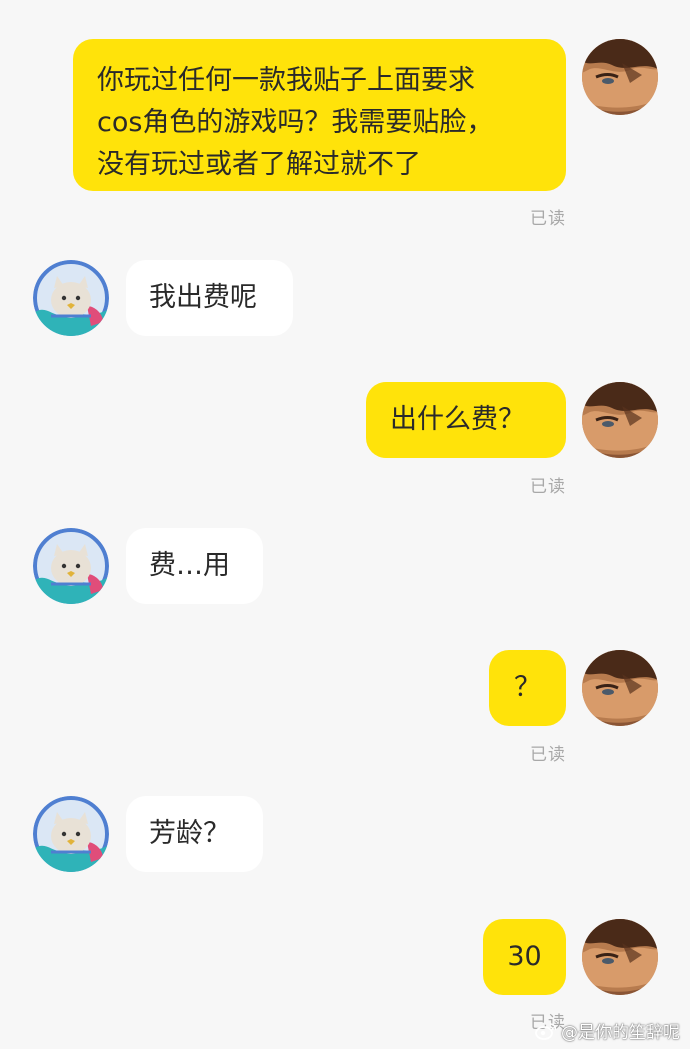 This screenshot has width=690, height=1049. I want to click on watermark: @是你的笙辞呢, so click(607, 1030).